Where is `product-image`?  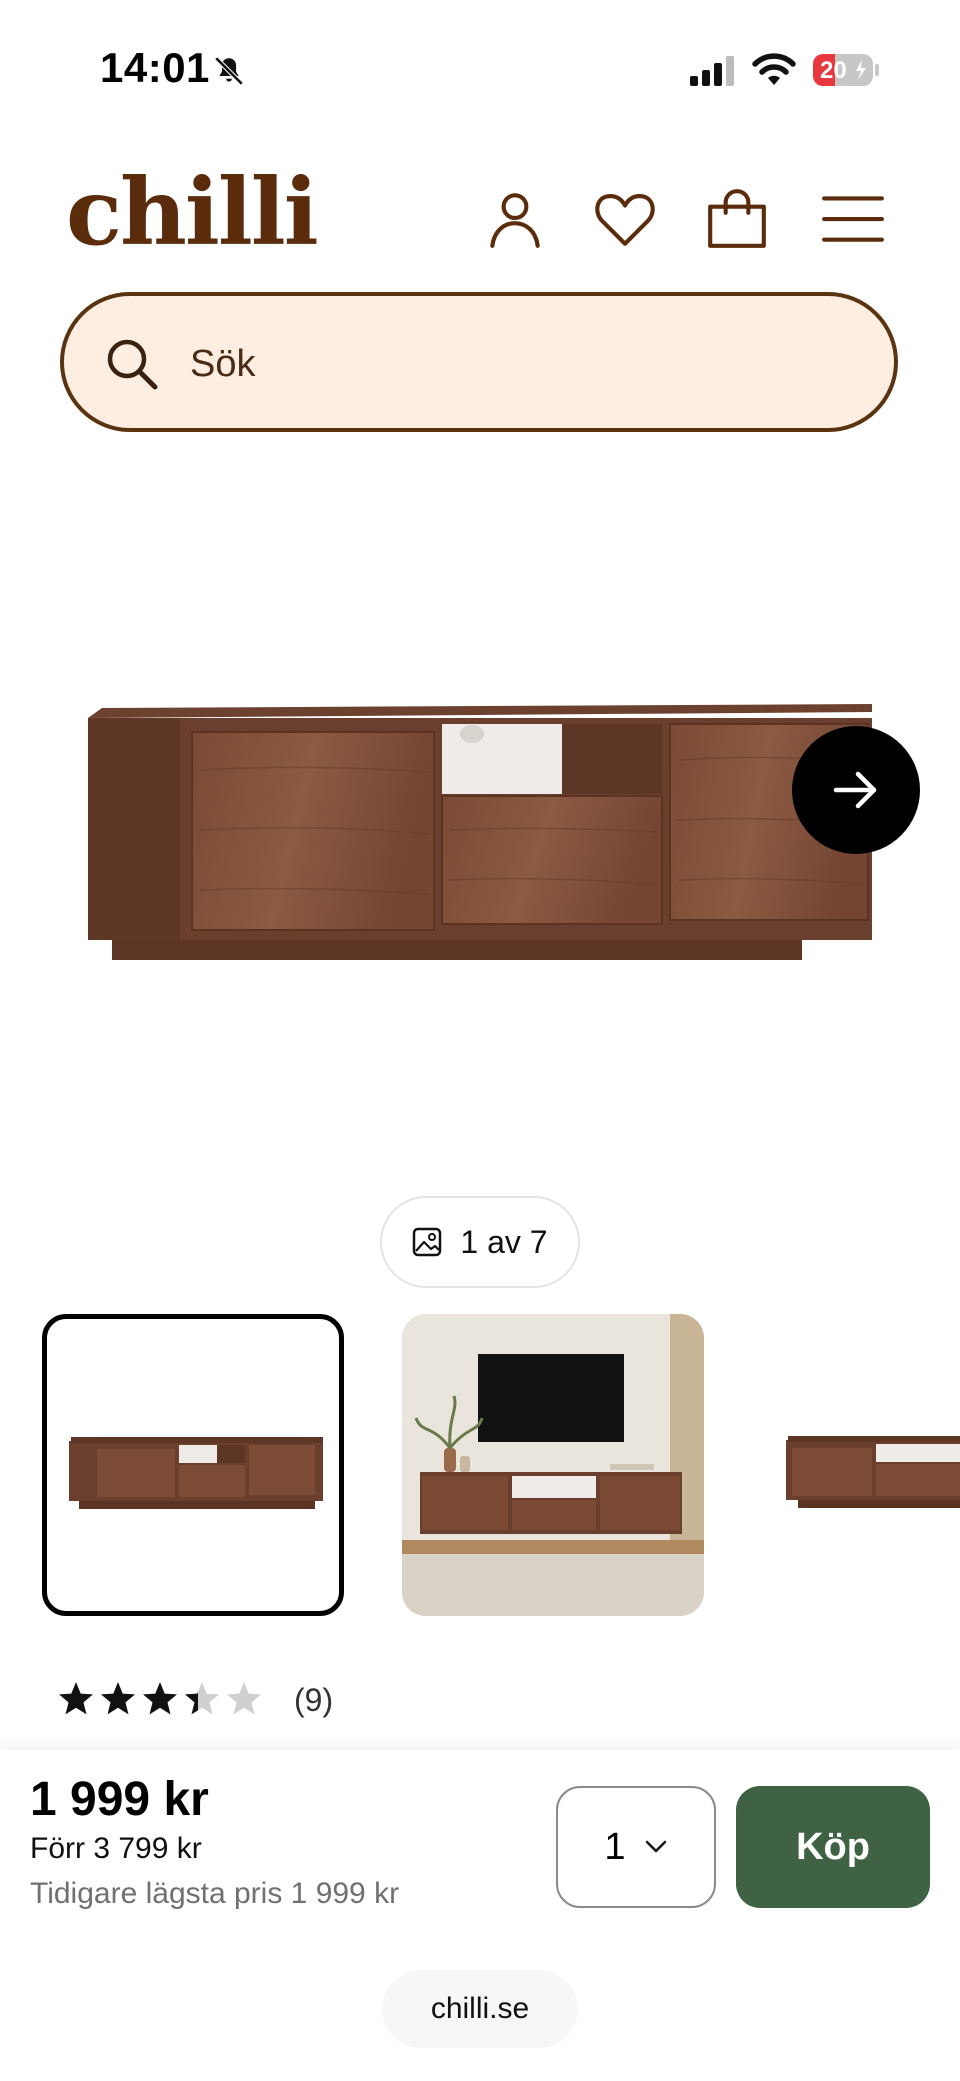 product-image is located at coordinates (480, 835).